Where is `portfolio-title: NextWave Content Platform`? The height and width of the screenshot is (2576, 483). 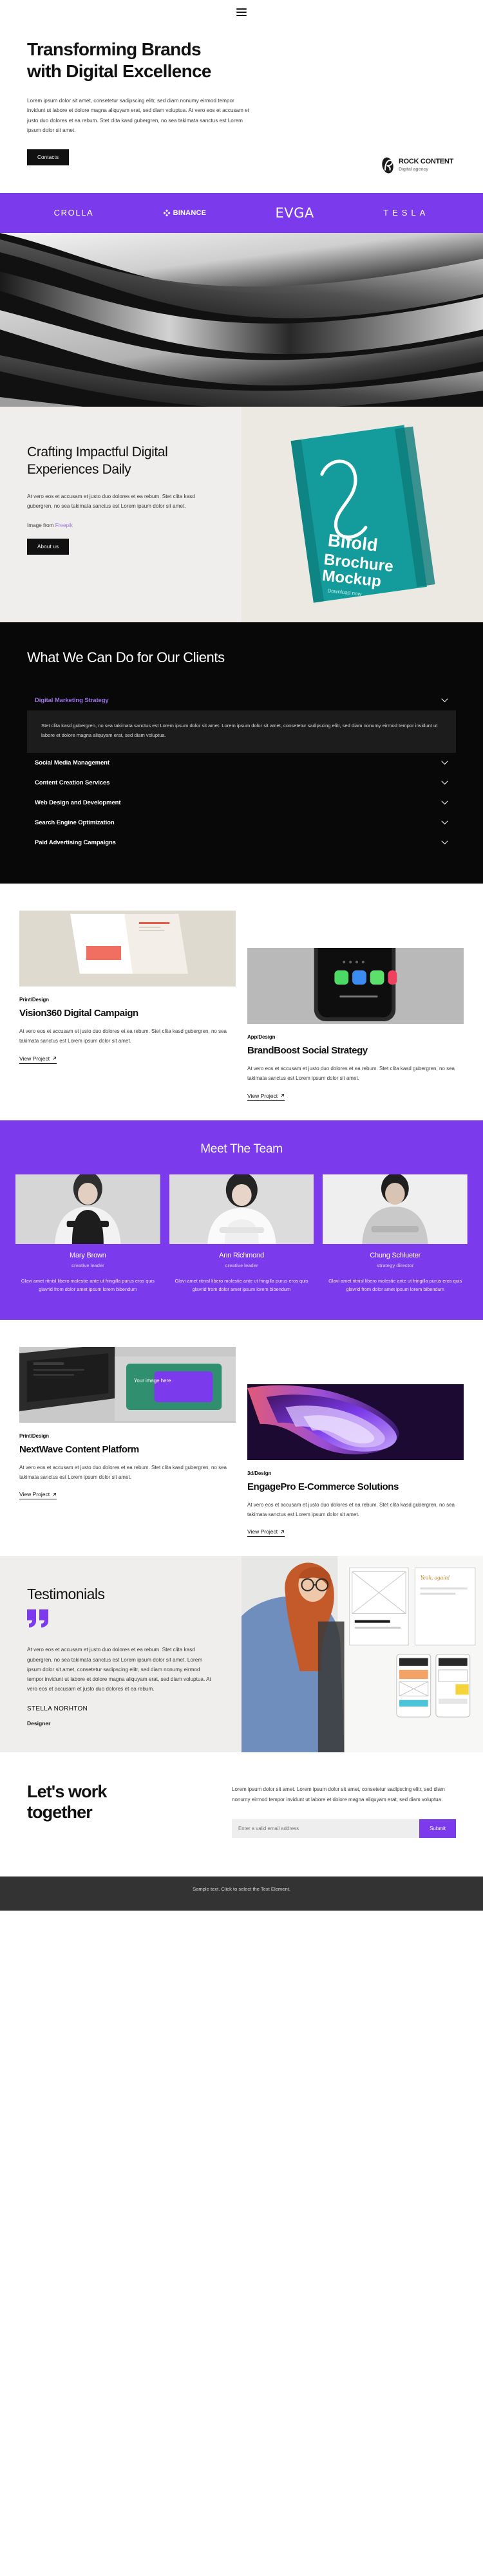
portfolio-title: NextWave Content Platform is located at coordinates (79, 1450).